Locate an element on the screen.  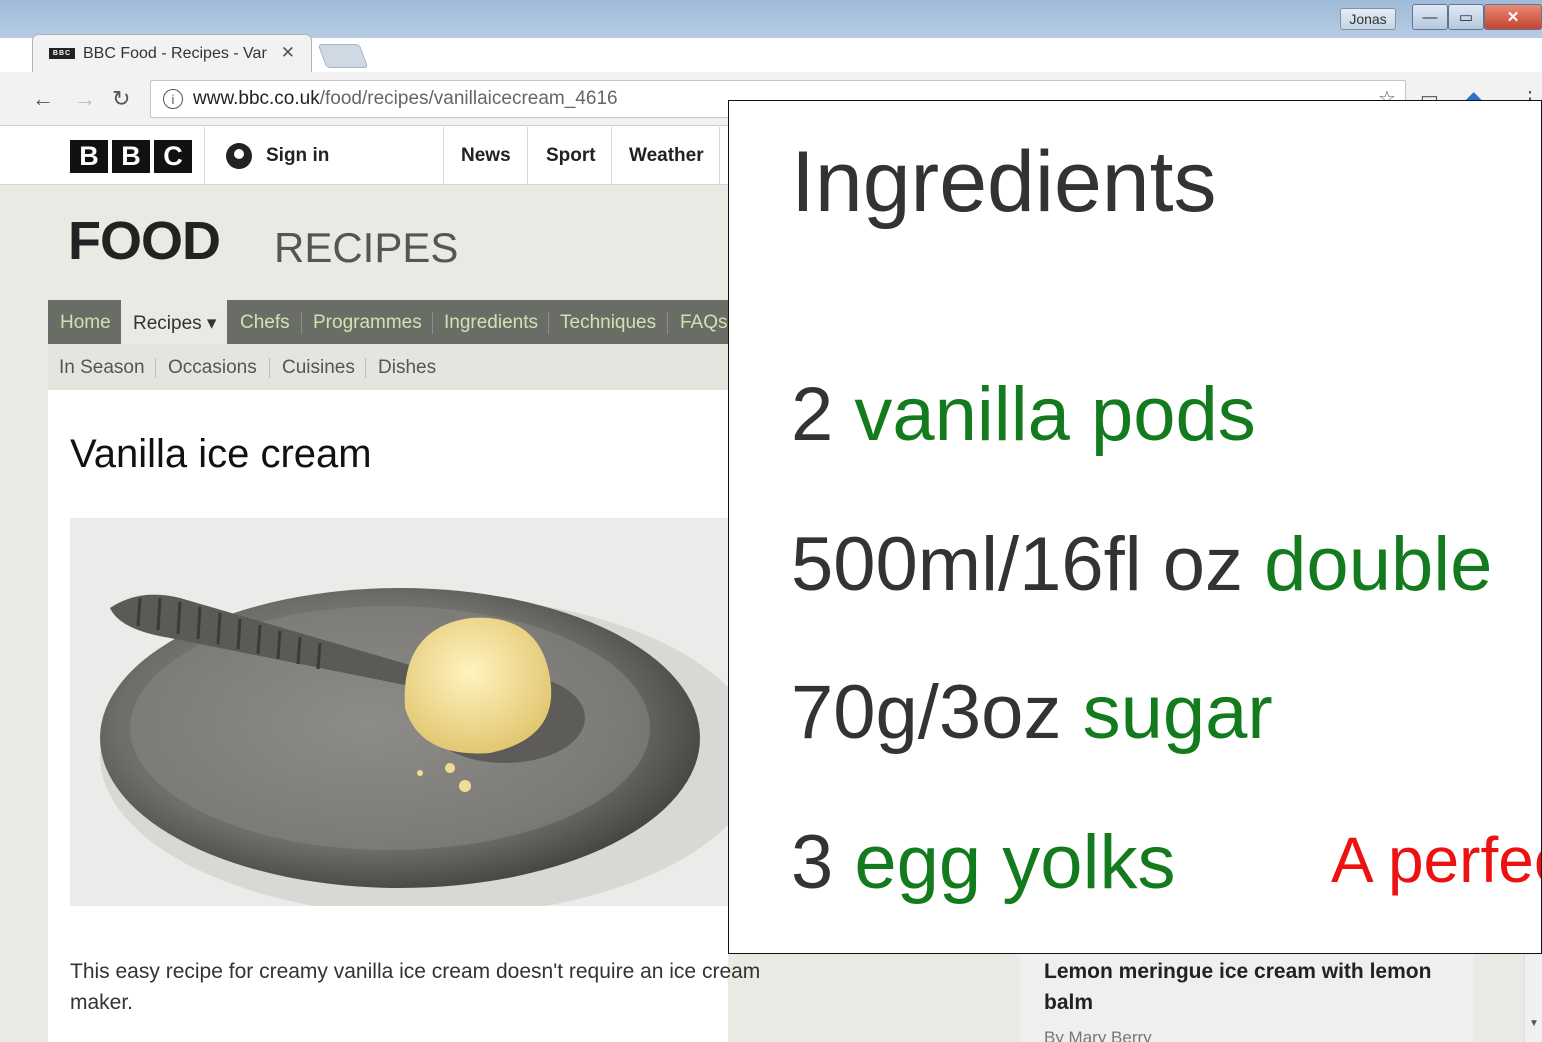
sub-nav-occasions: Occasions is located at coordinates (212, 368).